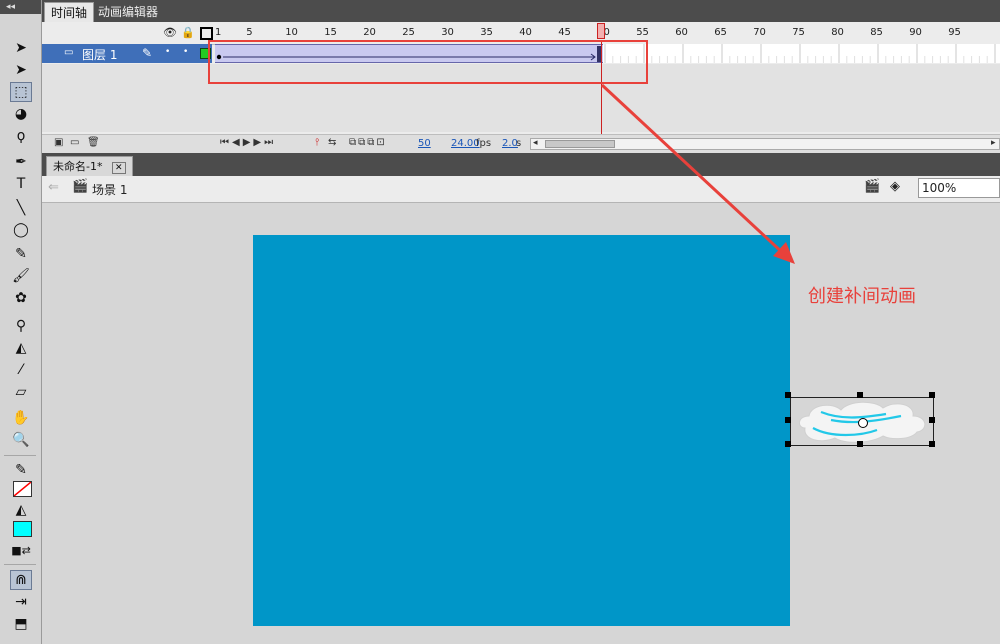 The height and width of the screenshot is (644, 1000). Describe the element at coordinates (78, 166) in the screenshot. I see `document-title: 未命名-1*` at that location.